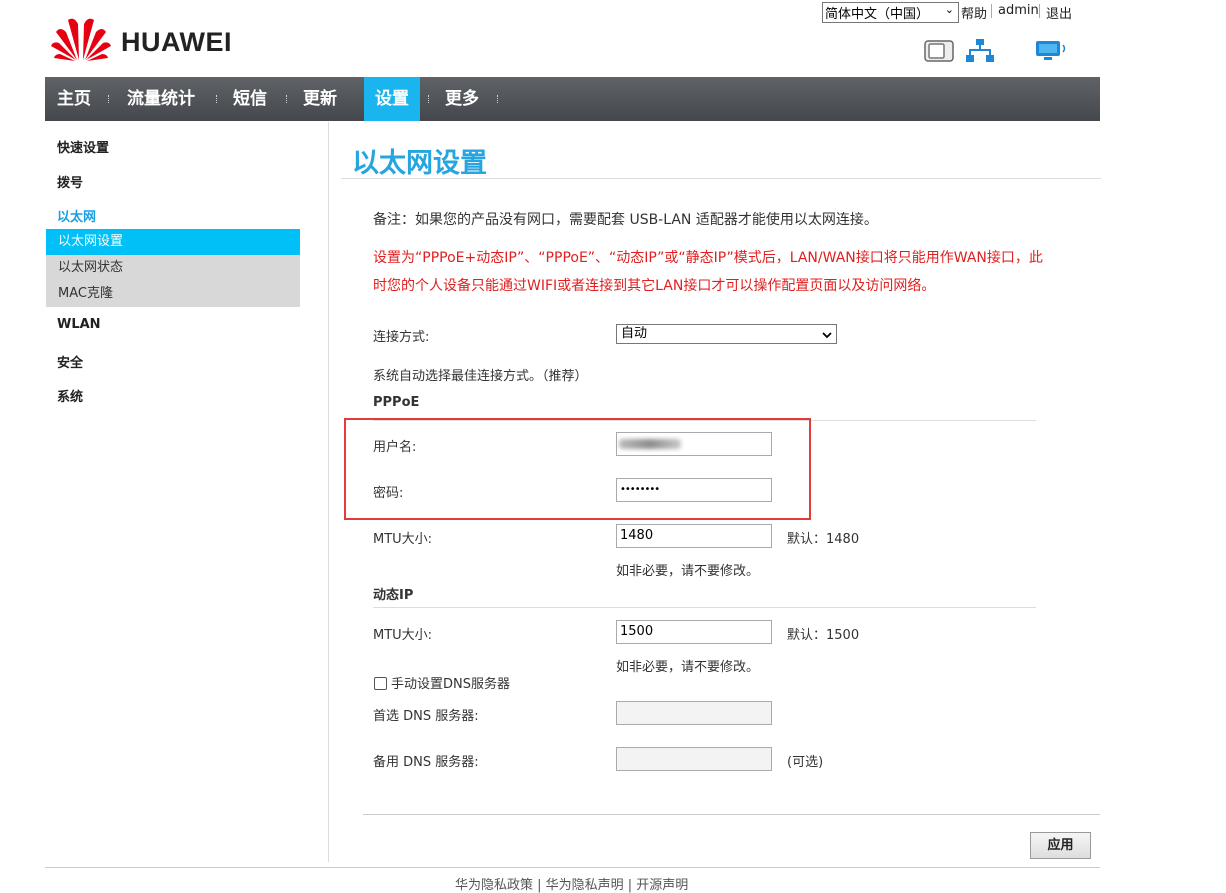 The height and width of the screenshot is (893, 1226). I want to click on user-link: admin, so click(1018, 10).